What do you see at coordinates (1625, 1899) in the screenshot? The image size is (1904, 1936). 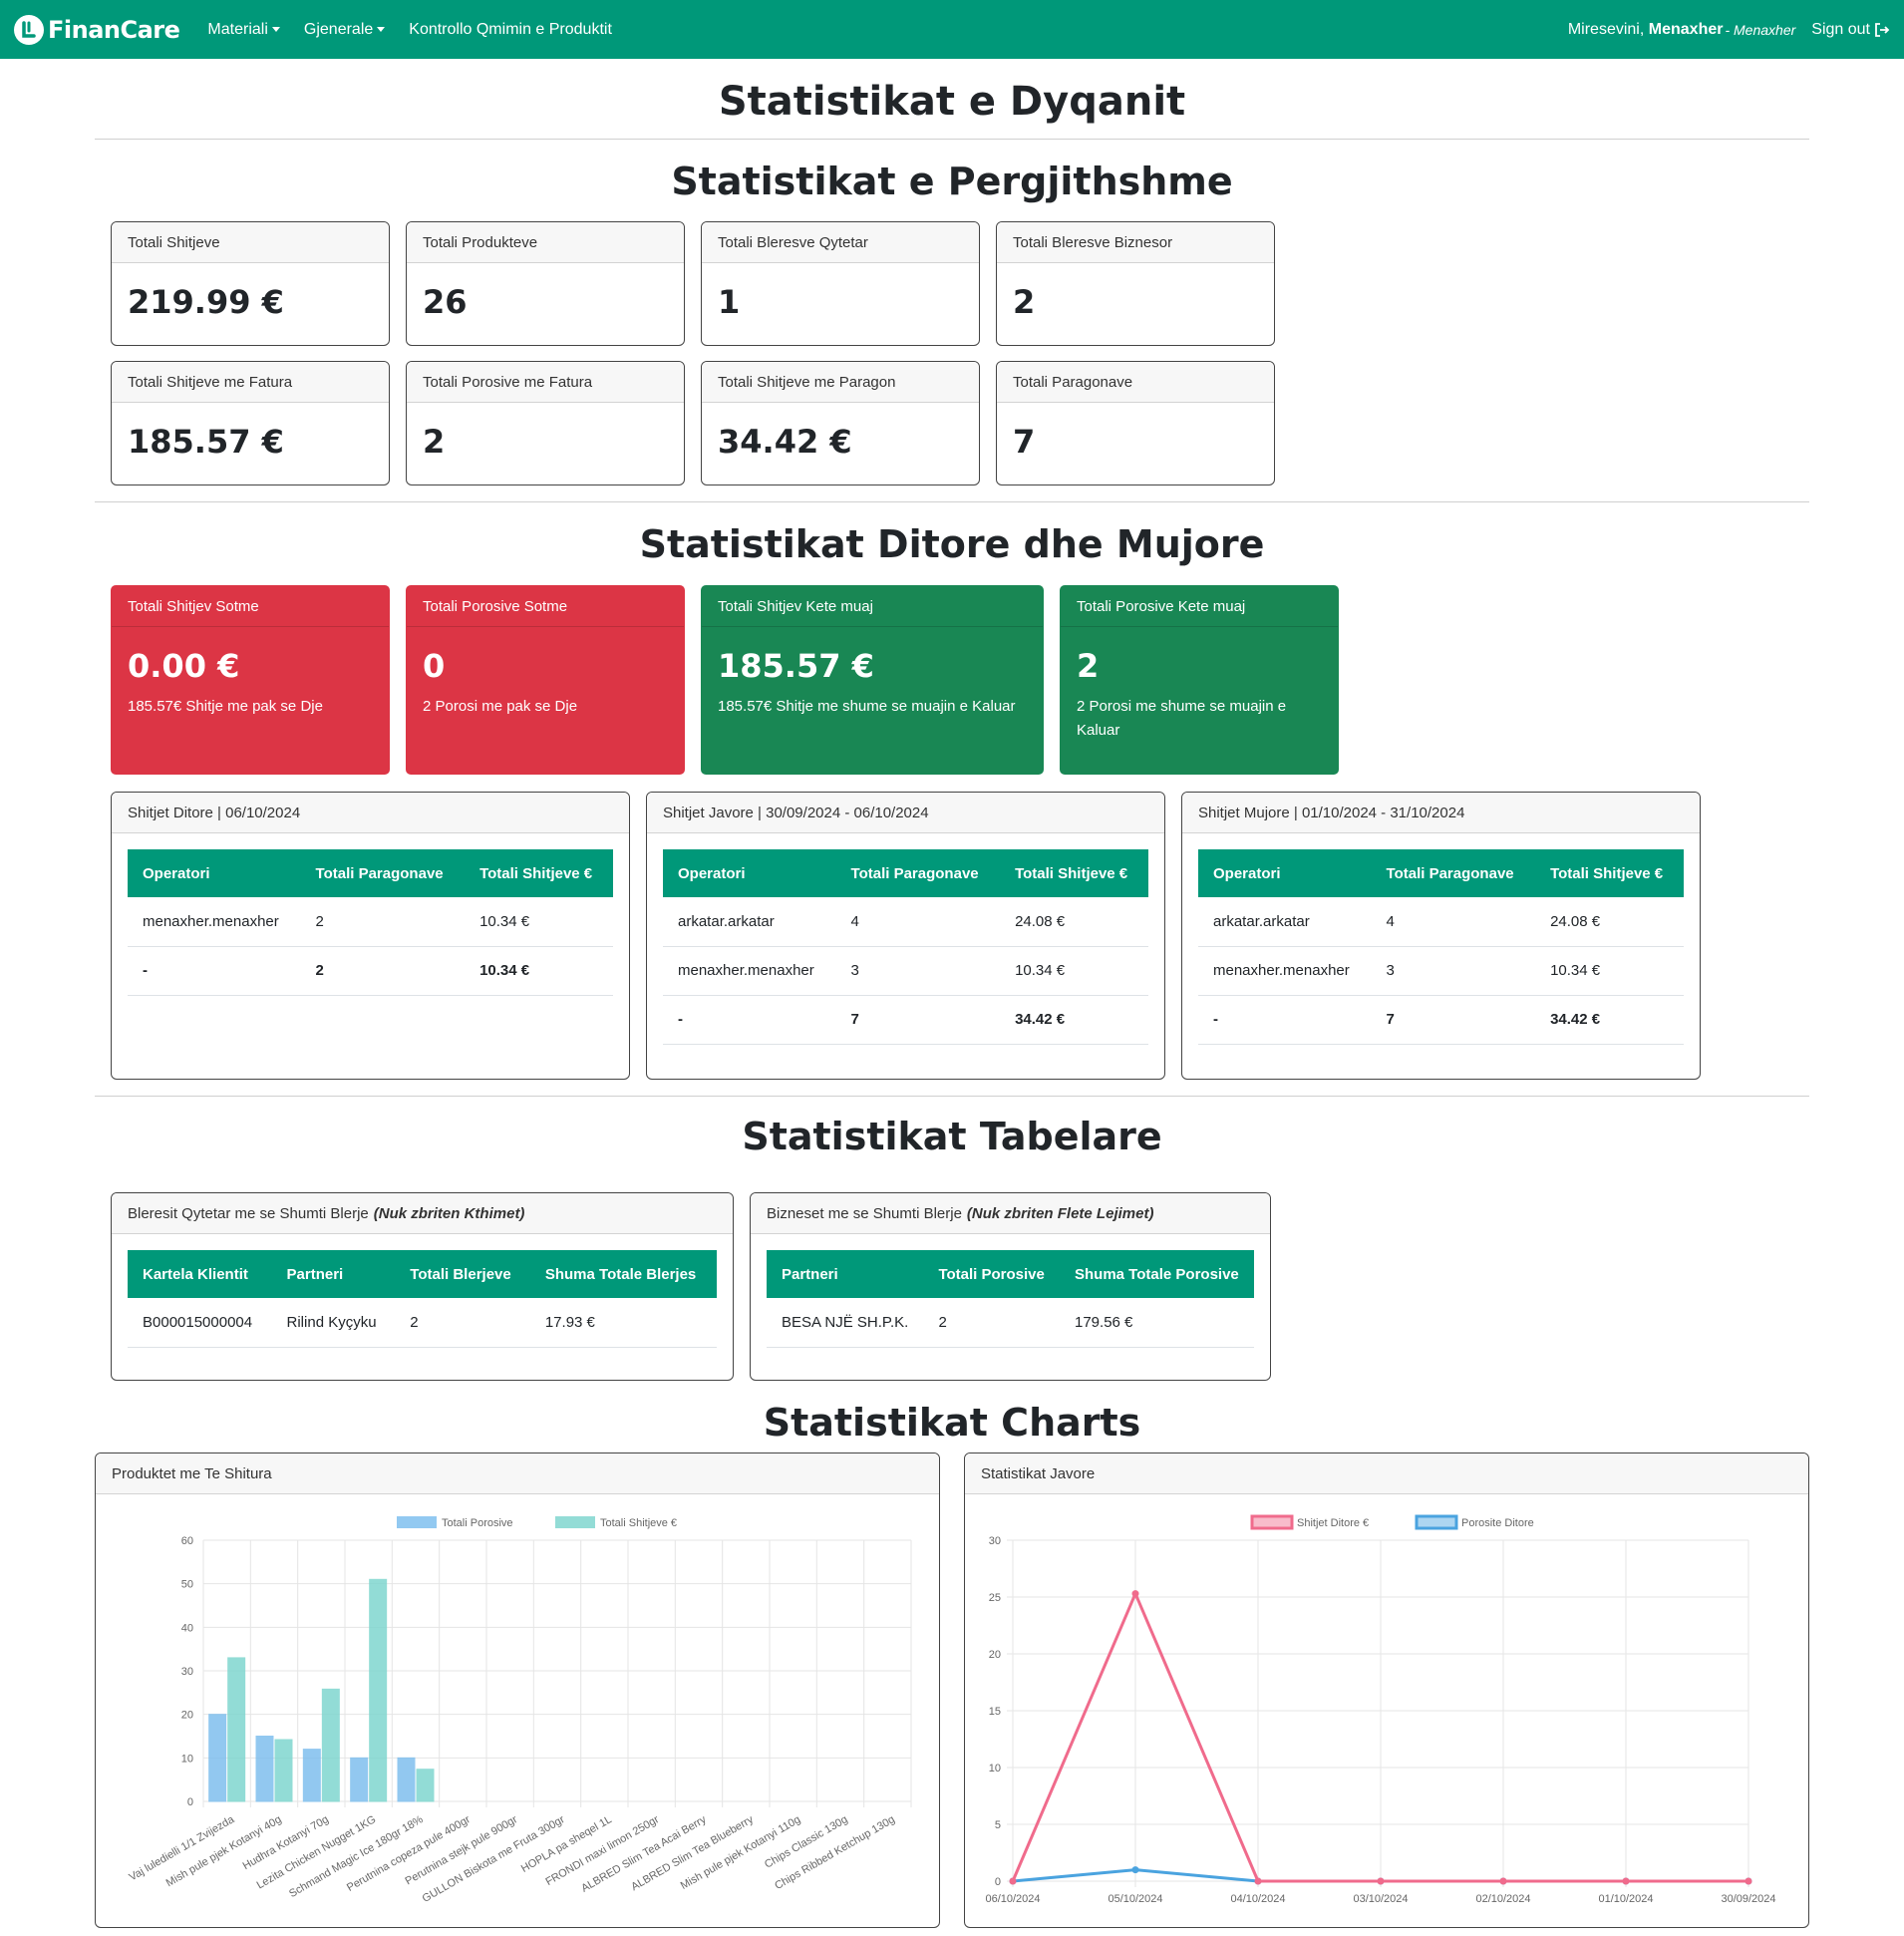 I see `x-tick-label: 01/10/2024` at bounding box center [1625, 1899].